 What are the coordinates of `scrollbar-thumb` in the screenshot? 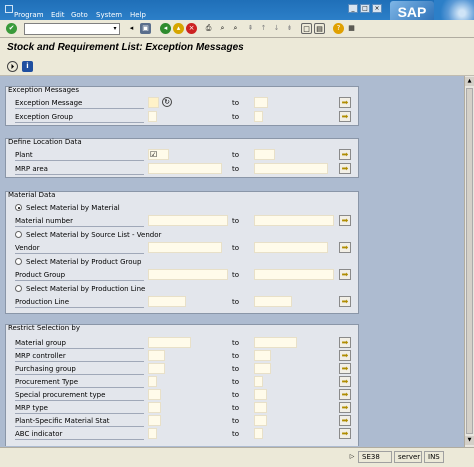 It's located at (469, 261).